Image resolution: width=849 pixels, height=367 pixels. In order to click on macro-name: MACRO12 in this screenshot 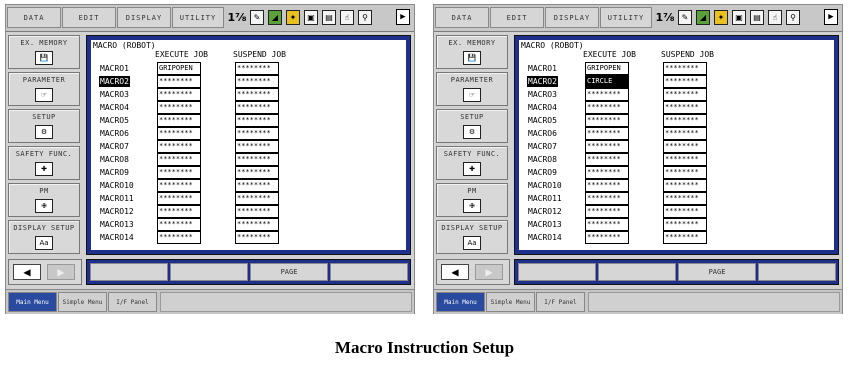, I will do `click(117, 211)`.